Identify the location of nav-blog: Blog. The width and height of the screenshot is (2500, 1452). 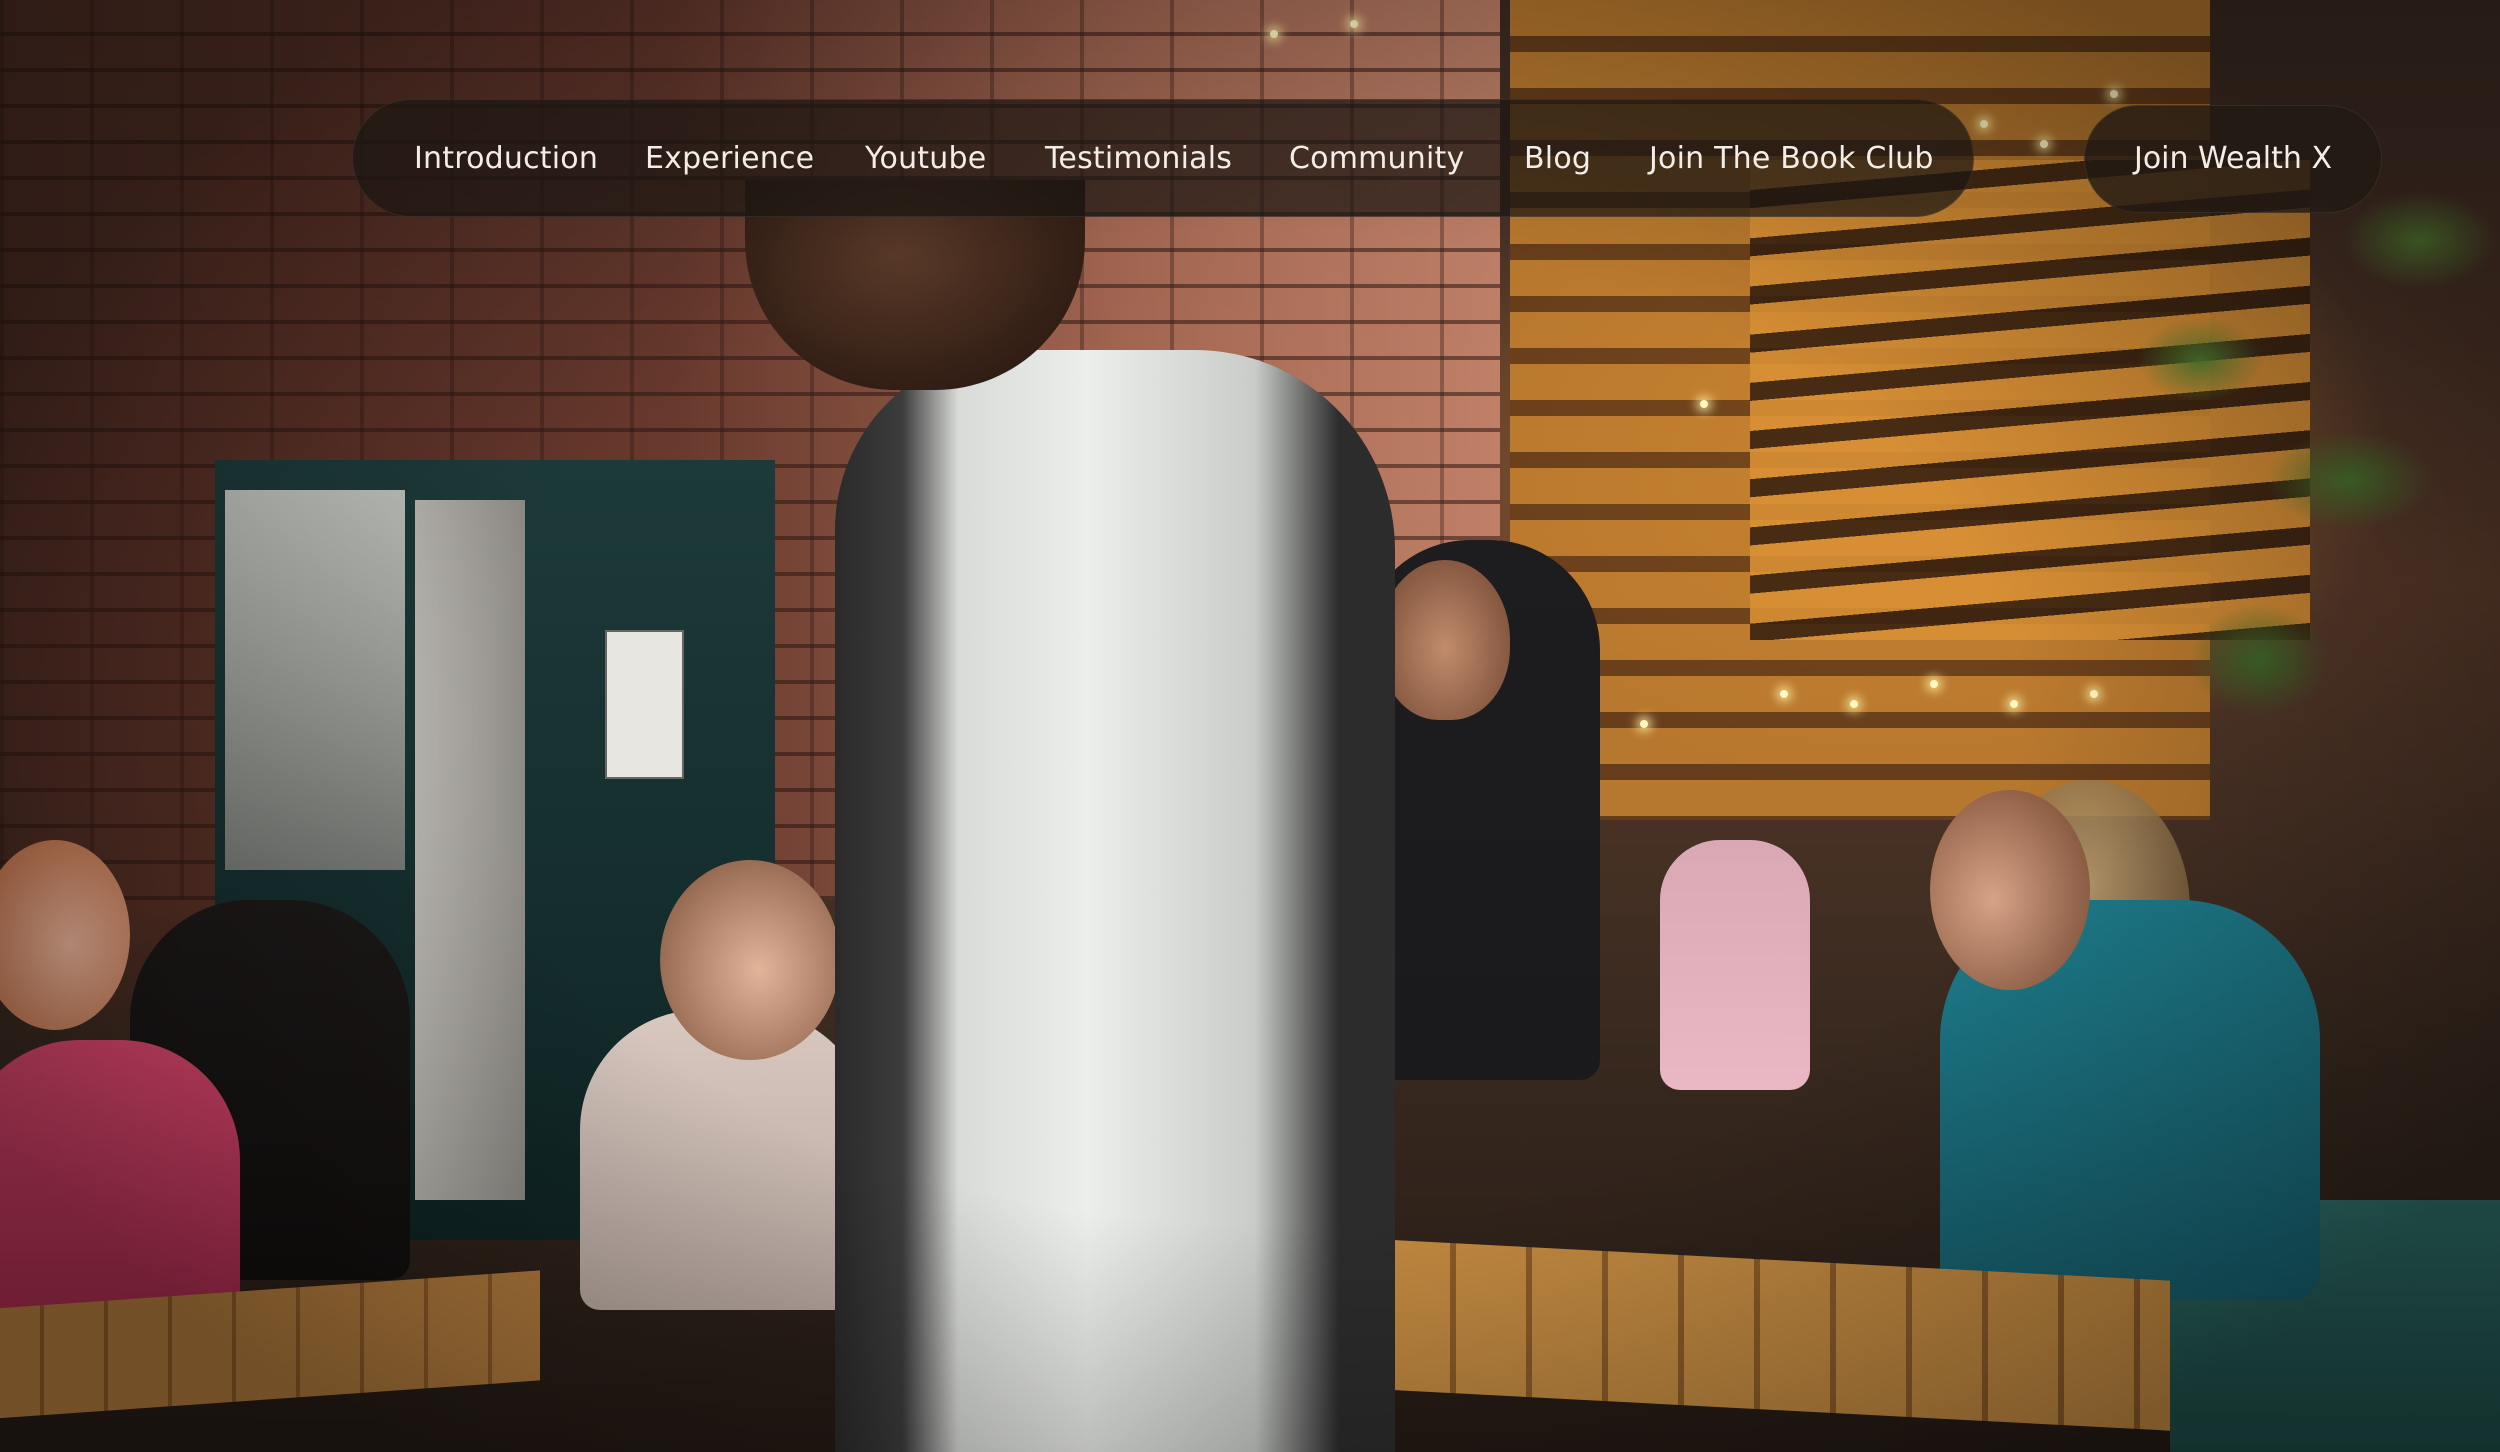
(1557, 159).